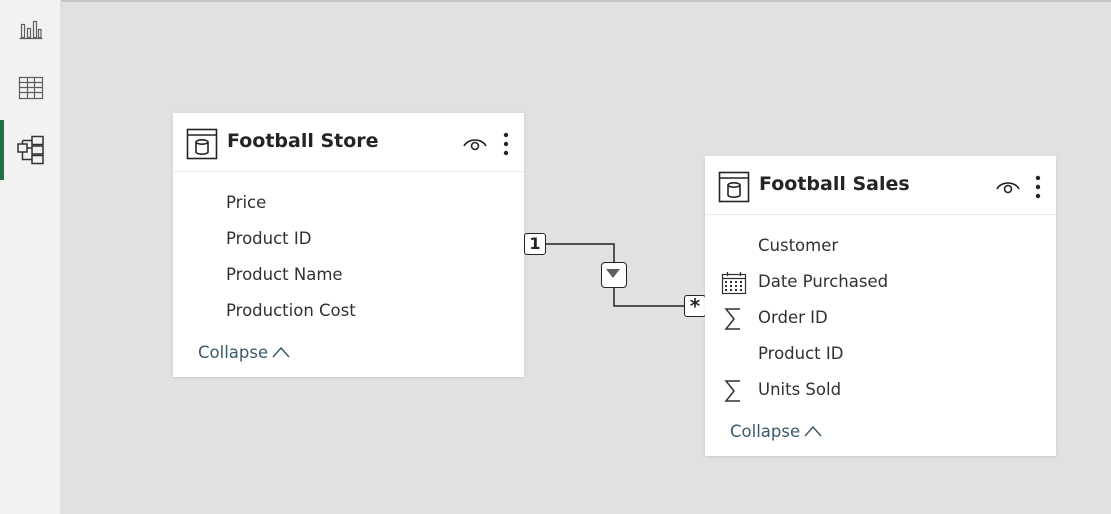  What do you see at coordinates (793, 317) in the screenshot?
I see `field-name: Order ID` at bounding box center [793, 317].